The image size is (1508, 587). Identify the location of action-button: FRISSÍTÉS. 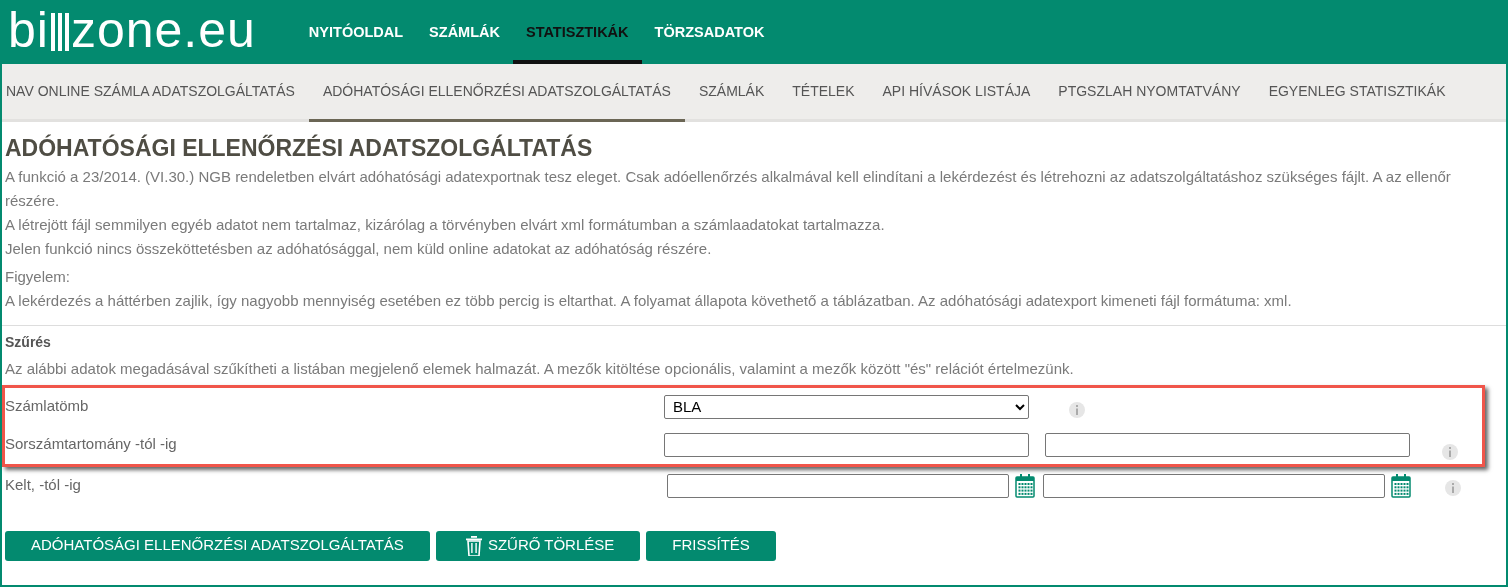
(711, 545).